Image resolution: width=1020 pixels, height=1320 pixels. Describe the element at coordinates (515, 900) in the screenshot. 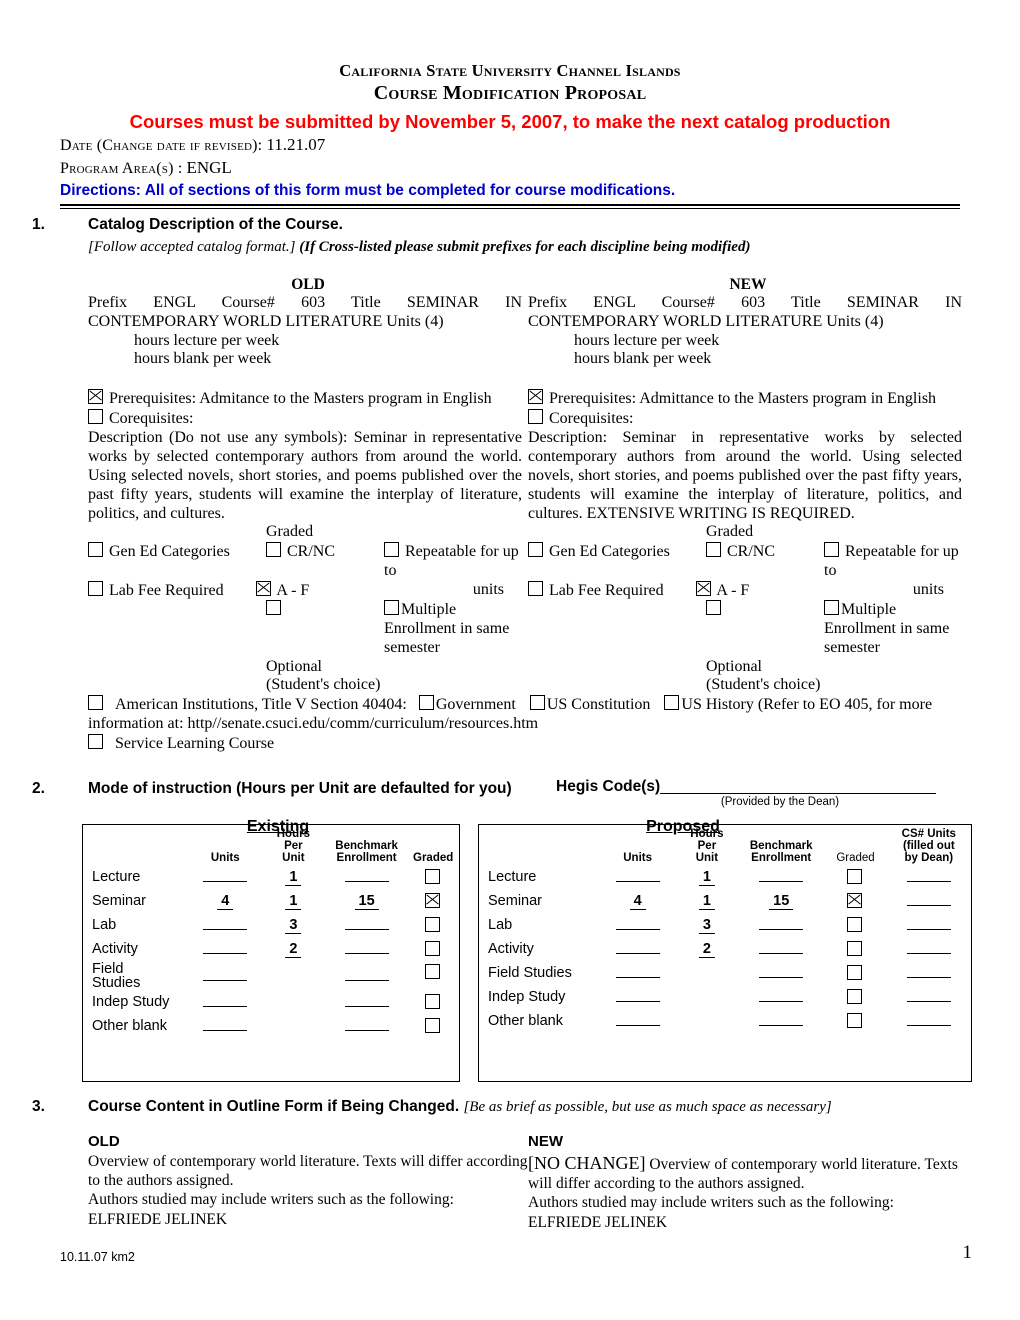

I see `row-label: Seminar` at that location.